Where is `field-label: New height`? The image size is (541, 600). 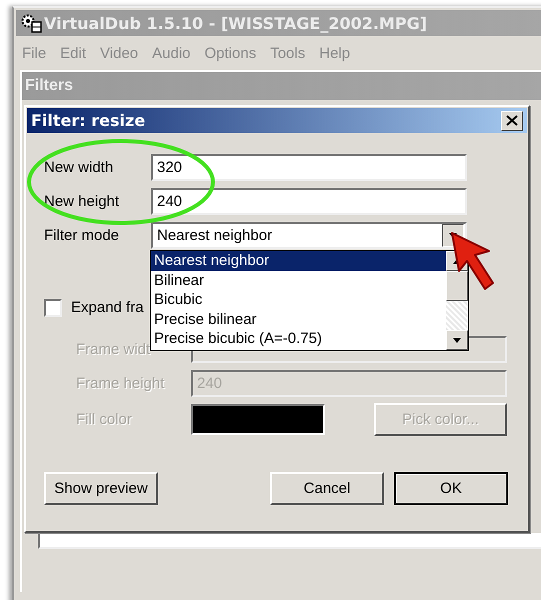 field-label: New height is located at coordinates (82, 201).